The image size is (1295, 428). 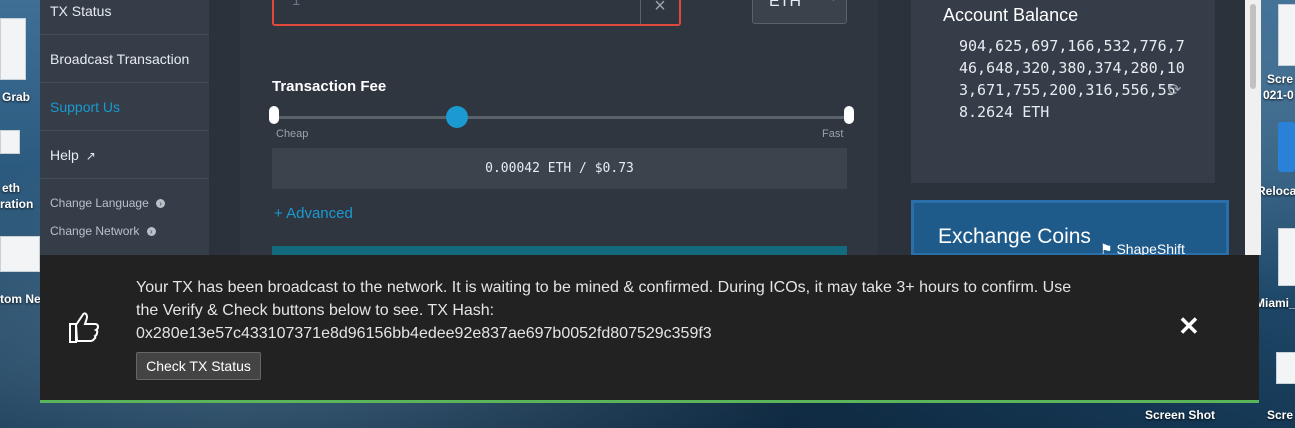 I want to click on desktop-file-label: eth, so click(x=11, y=188).